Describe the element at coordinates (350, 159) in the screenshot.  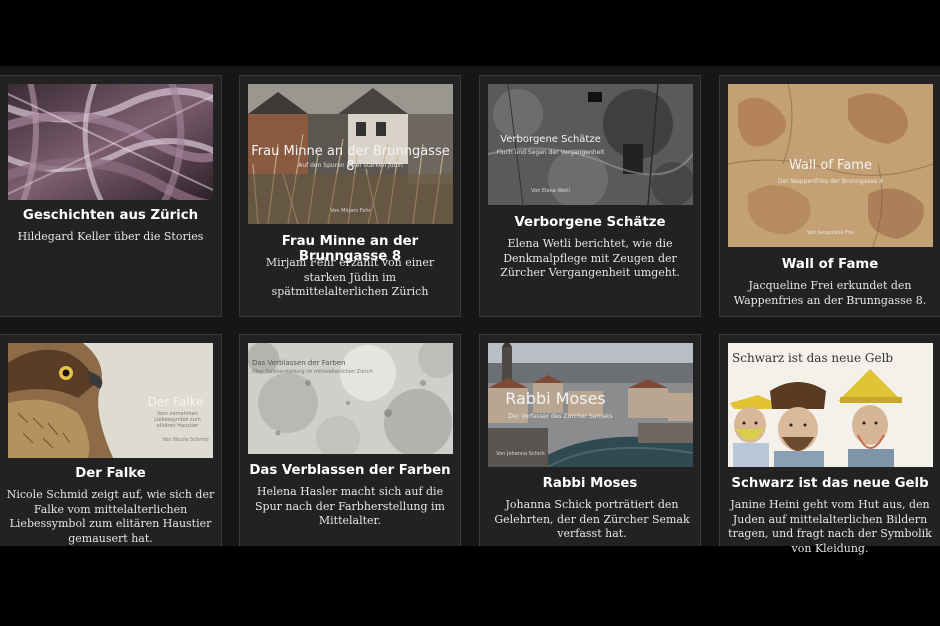
I see `thumbnail-overlay-title: Frau Minne an der Brunngasse 8` at that location.